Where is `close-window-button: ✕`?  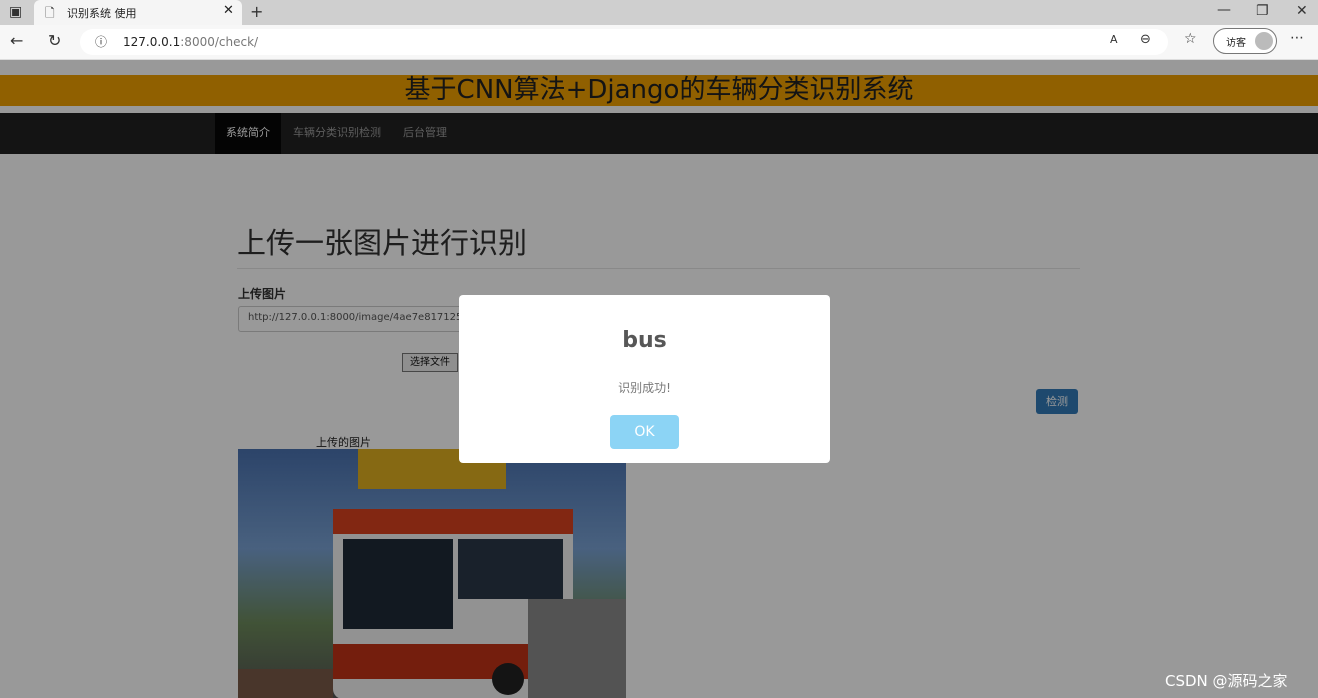 close-window-button: ✕ is located at coordinates (1302, 11).